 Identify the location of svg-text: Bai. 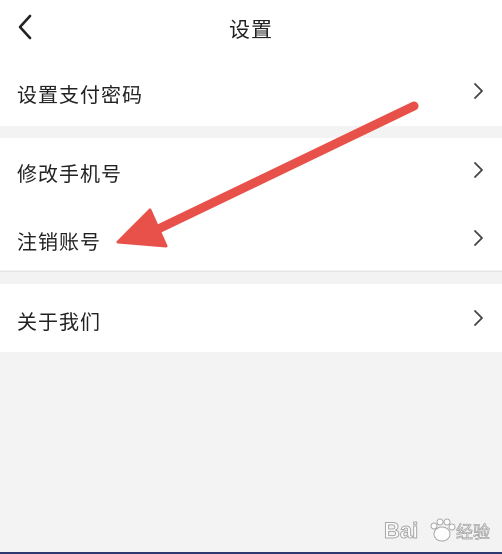
(401, 530).